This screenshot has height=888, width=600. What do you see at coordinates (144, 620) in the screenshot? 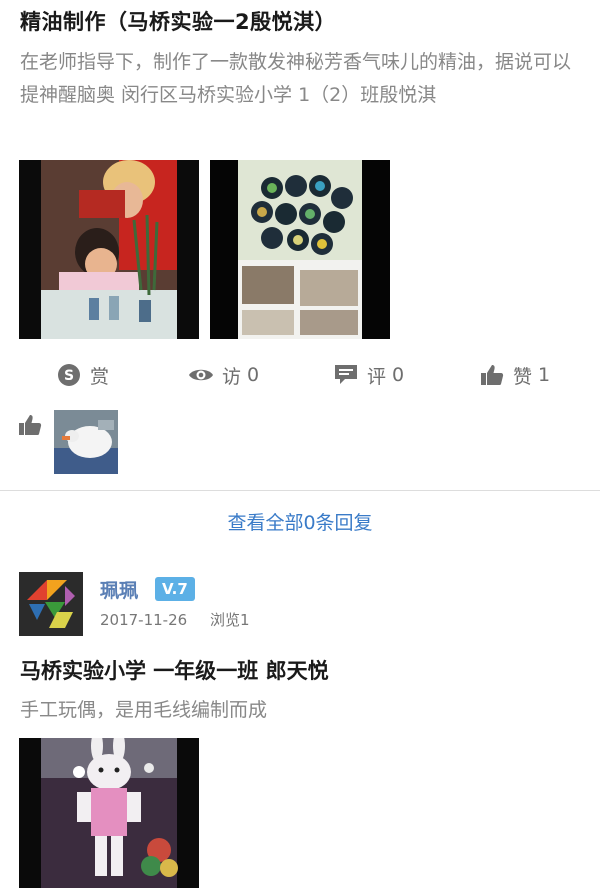
I see `post-date: 2017-11-26` at bounding box center [144, 620].